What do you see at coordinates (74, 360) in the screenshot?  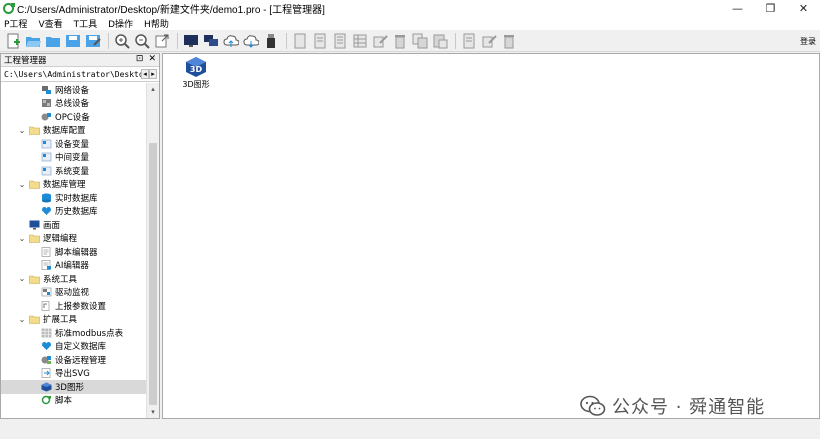 I see `tree-item: 设备远程管理` at bounding box center [74, 360].